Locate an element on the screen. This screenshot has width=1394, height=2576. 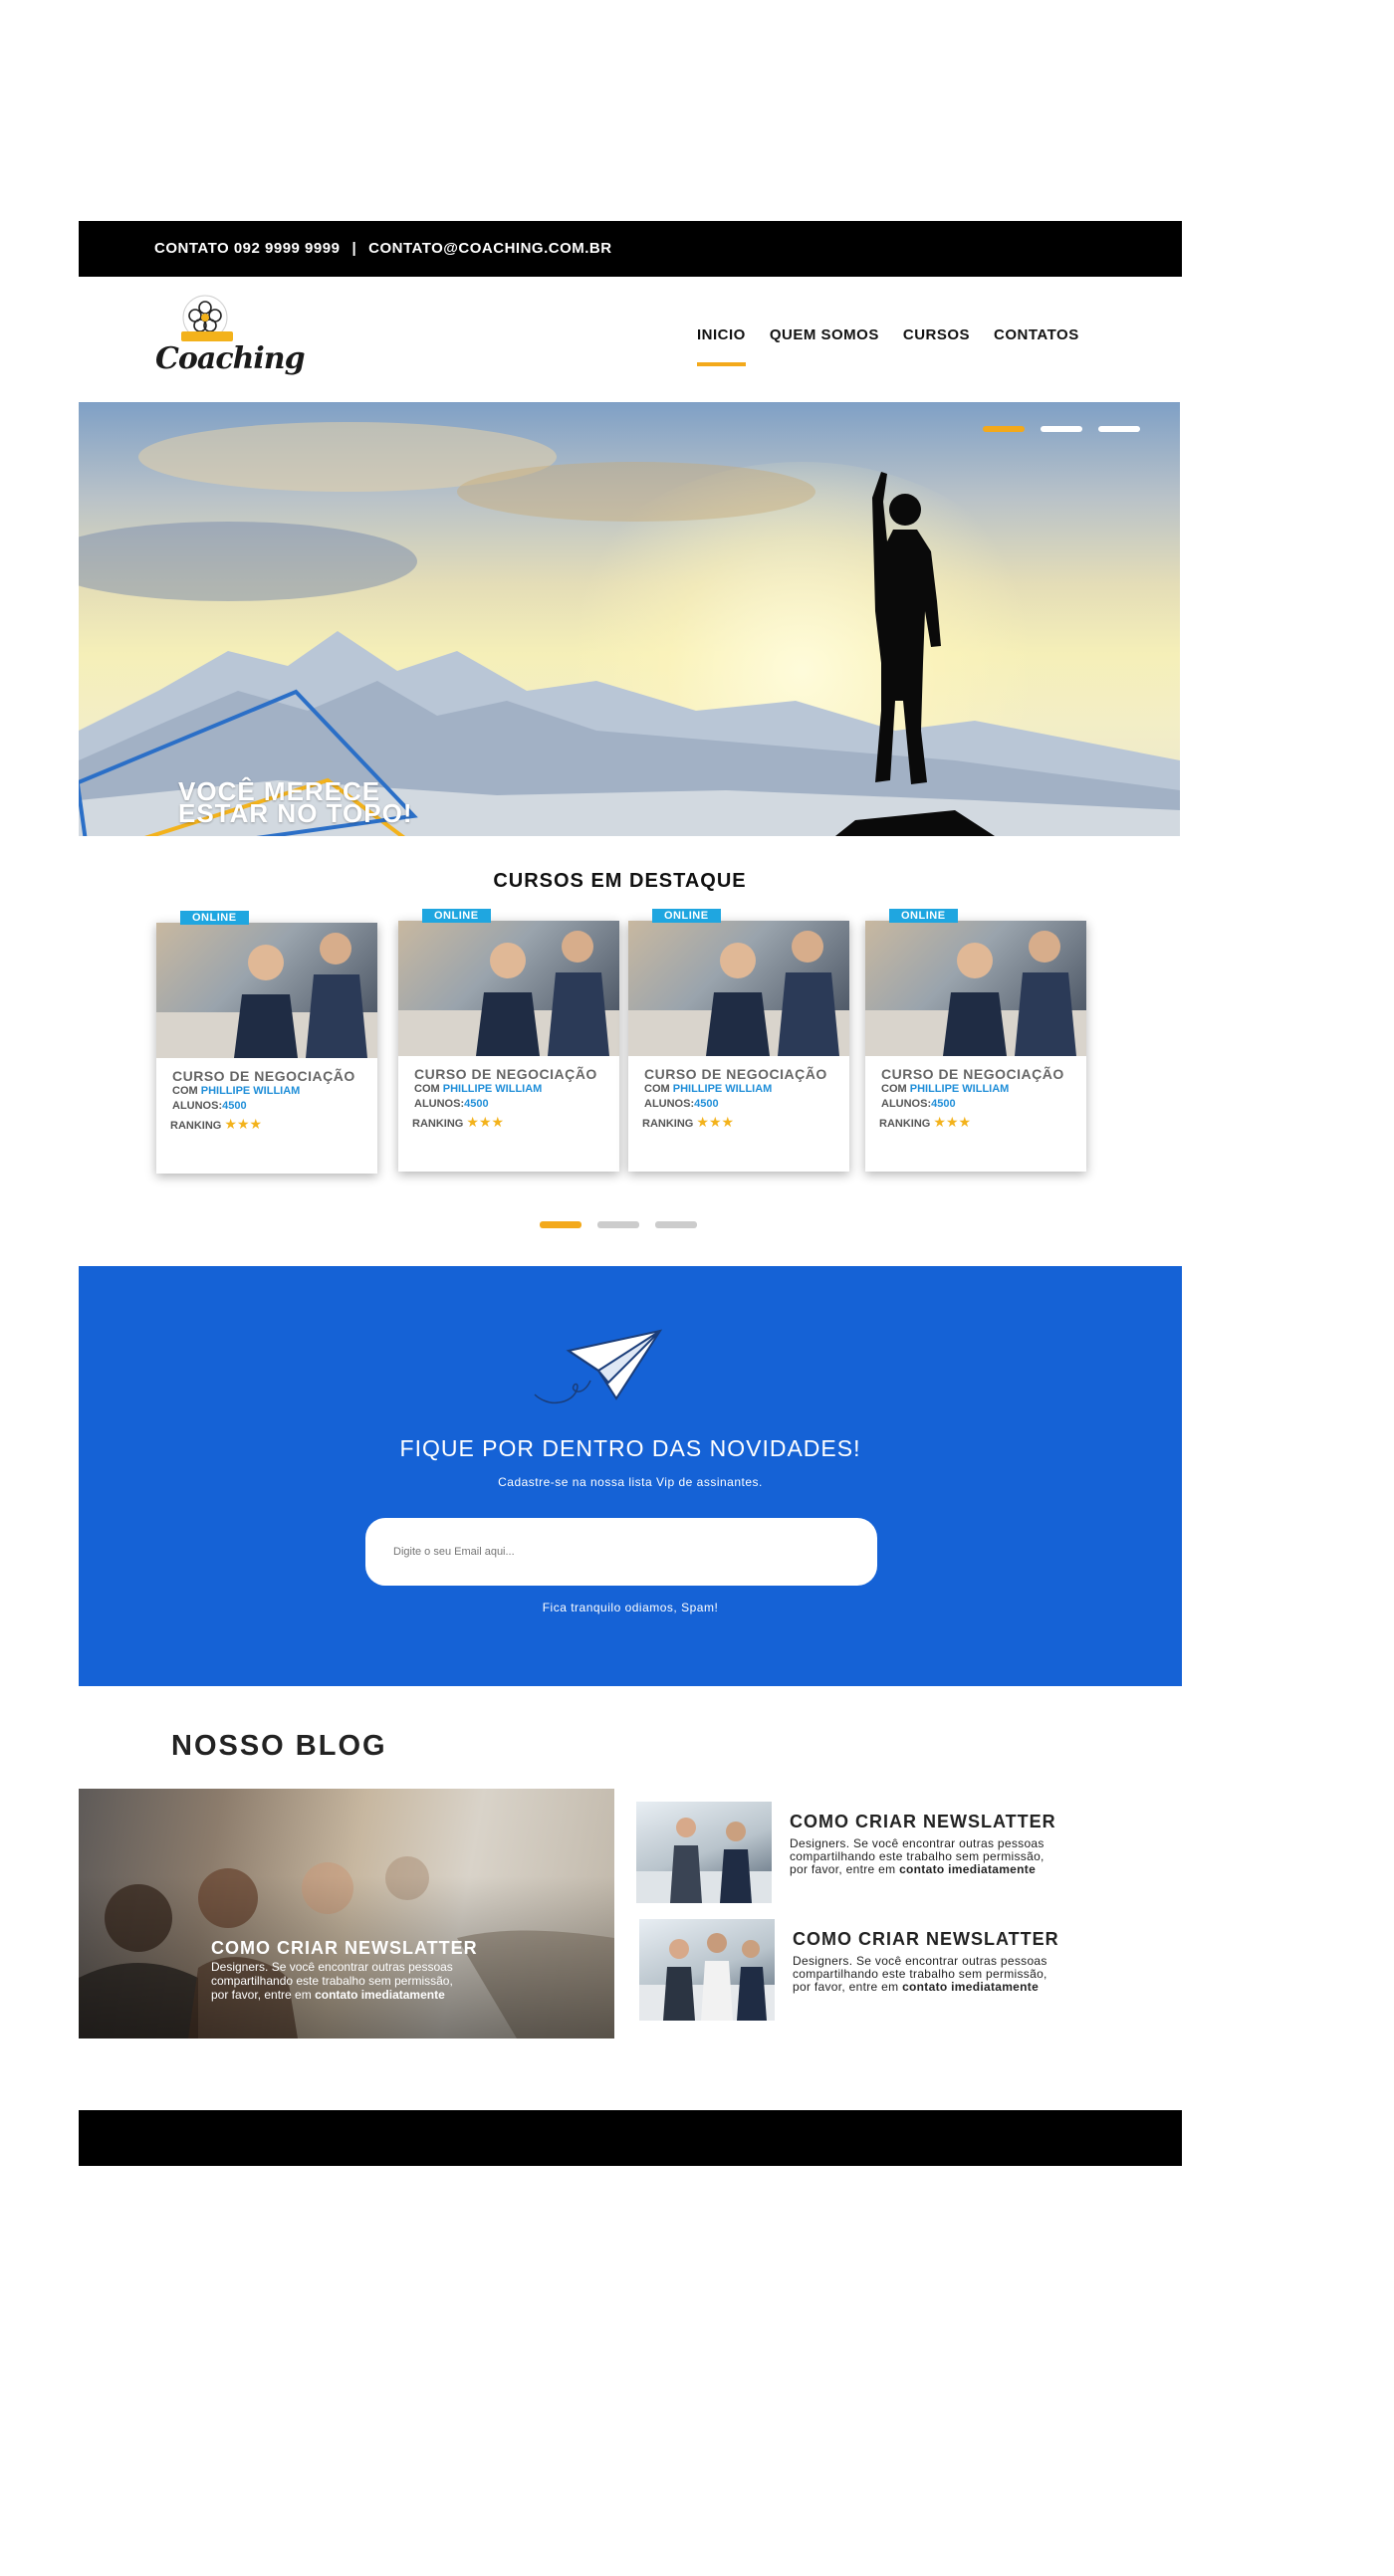
nav-contatos: CONTATOS is located at coordinates (1036, 346).